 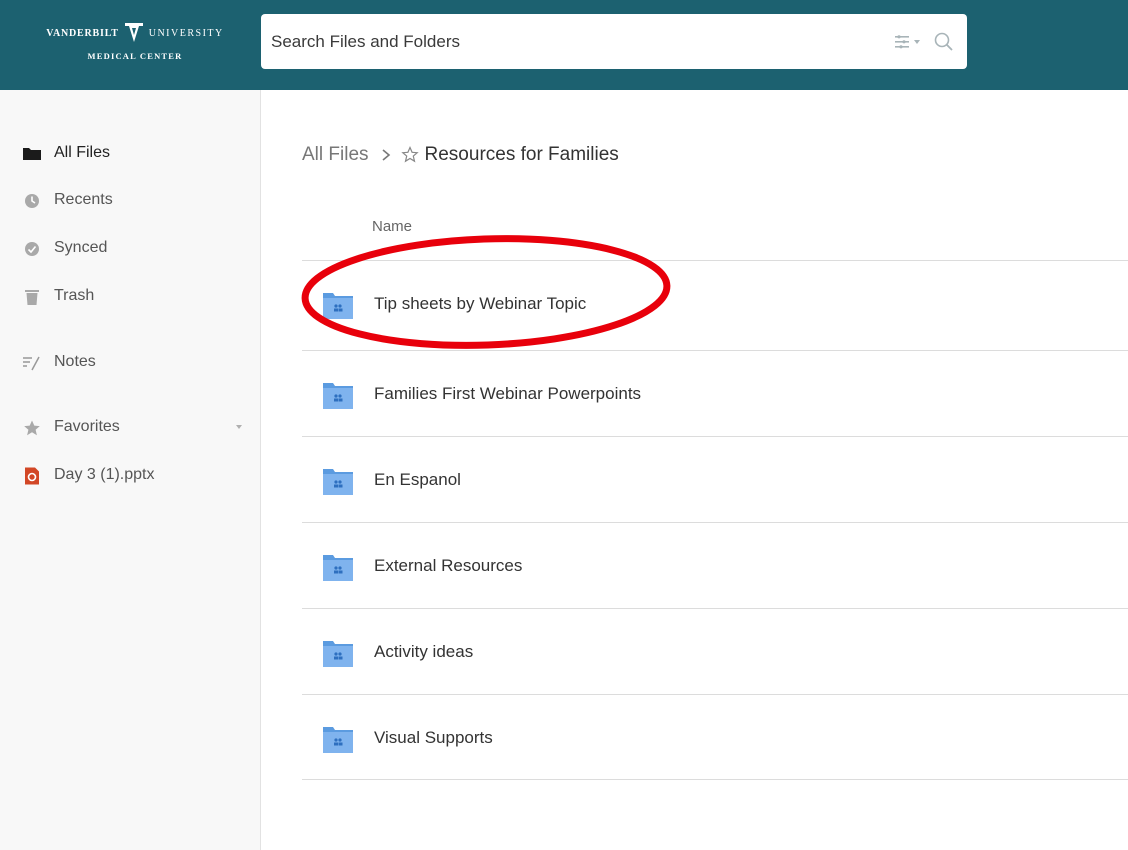 I want to click on folder-name: Families First Webinar Powerpoints, so click(x=507, y=394).